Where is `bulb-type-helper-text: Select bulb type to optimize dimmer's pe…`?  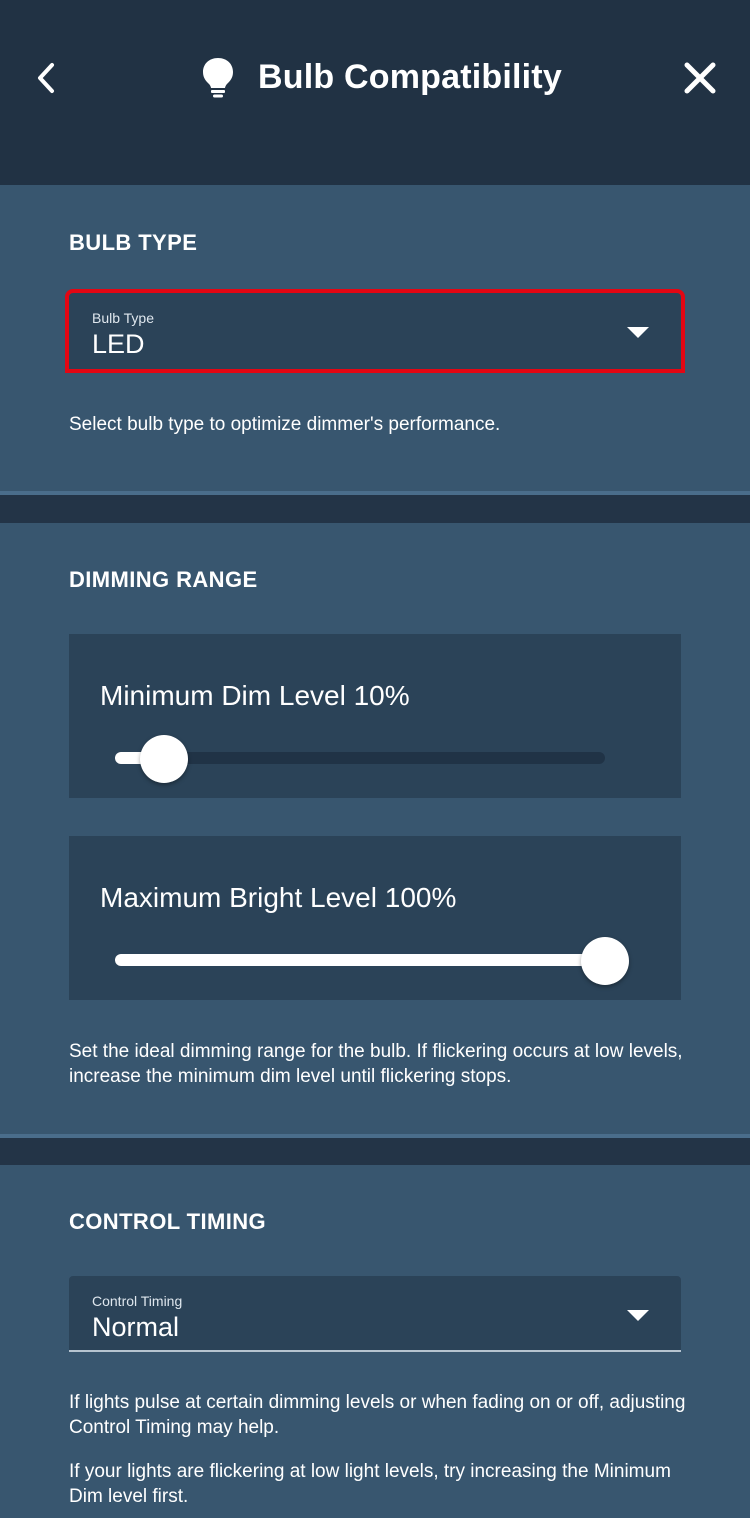 bulb-type-helper-text: Select bulb type to optimize dimmer's pe… is located at coordinates (285, 424).